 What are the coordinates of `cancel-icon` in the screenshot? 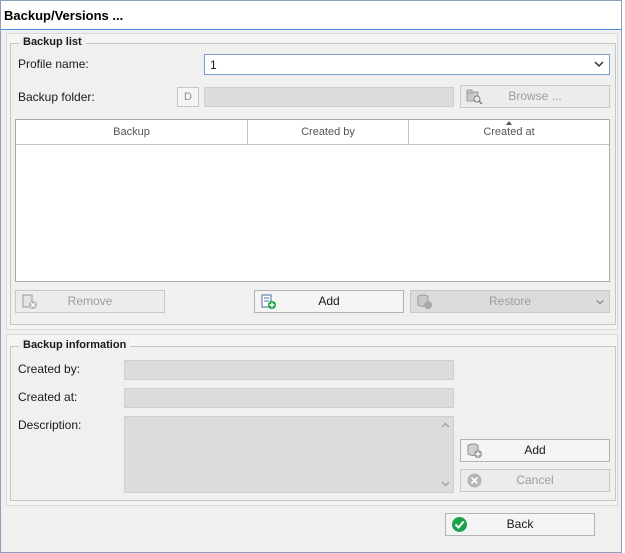 It's located at (474, 480).